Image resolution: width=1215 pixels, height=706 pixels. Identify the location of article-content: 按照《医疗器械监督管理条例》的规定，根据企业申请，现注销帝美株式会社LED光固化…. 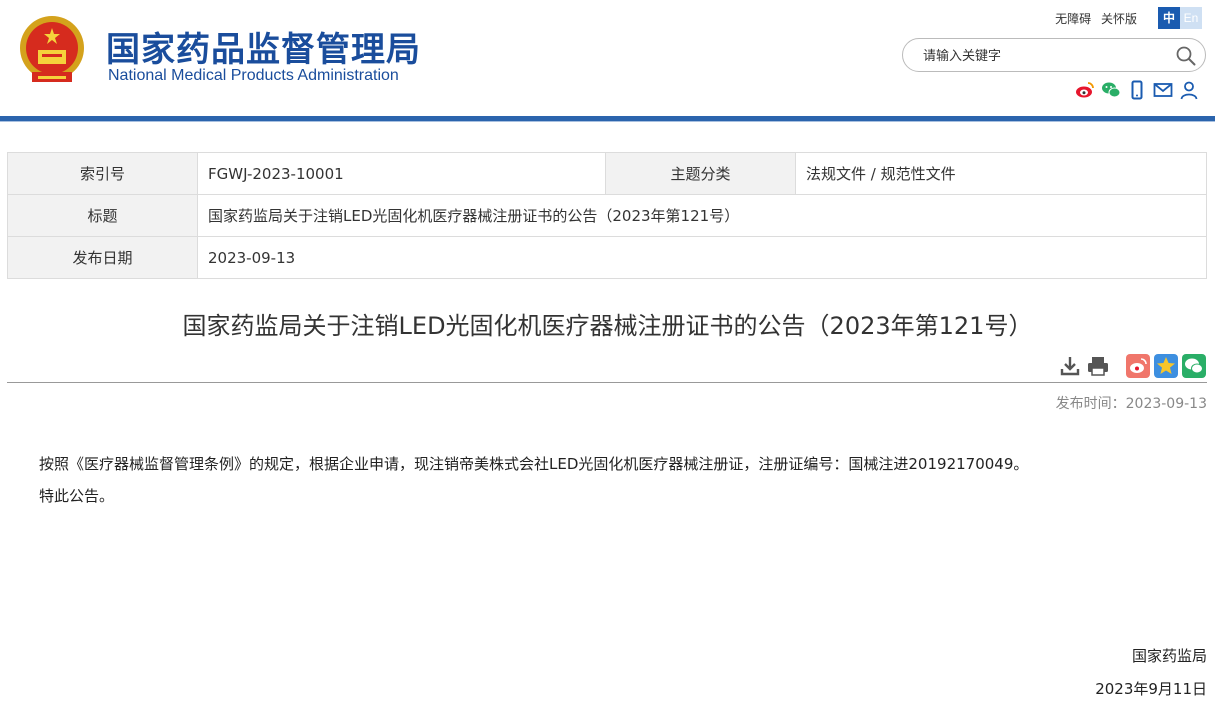
(533, 480).